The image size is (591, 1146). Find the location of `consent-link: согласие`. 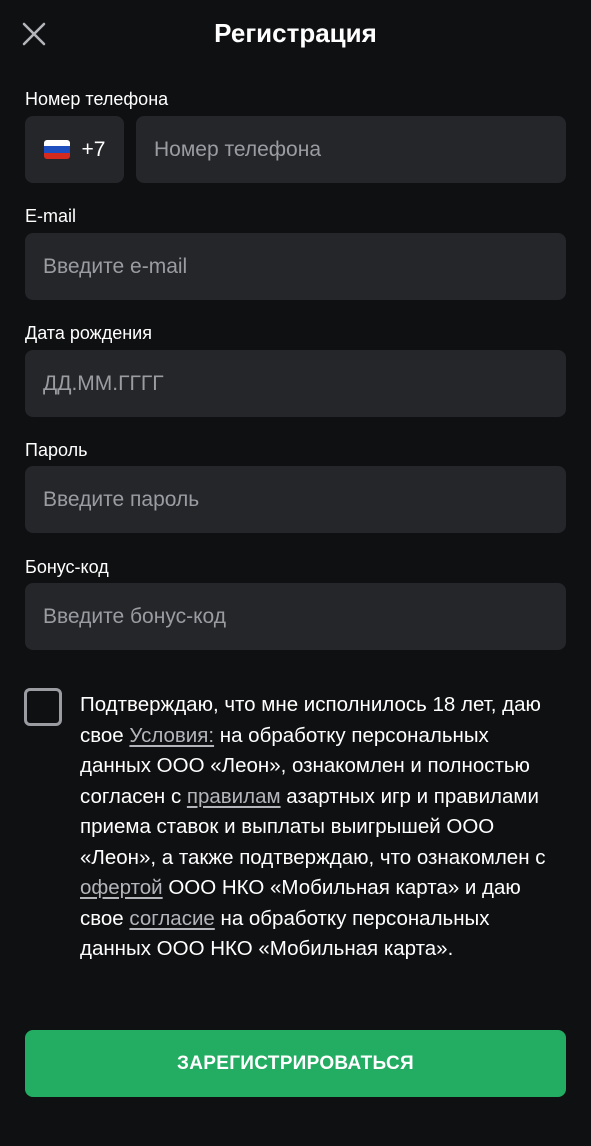

consent-link: согласие is located at coordinates (171, 918).